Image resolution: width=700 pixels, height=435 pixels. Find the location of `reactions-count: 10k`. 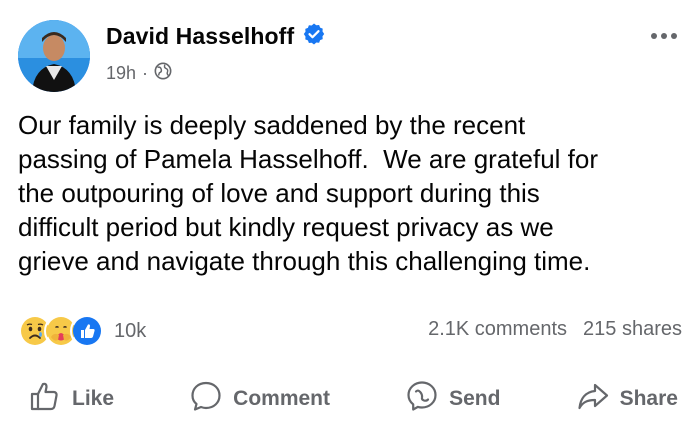

reactions-count: 10k is located at coordinates (130, 330).